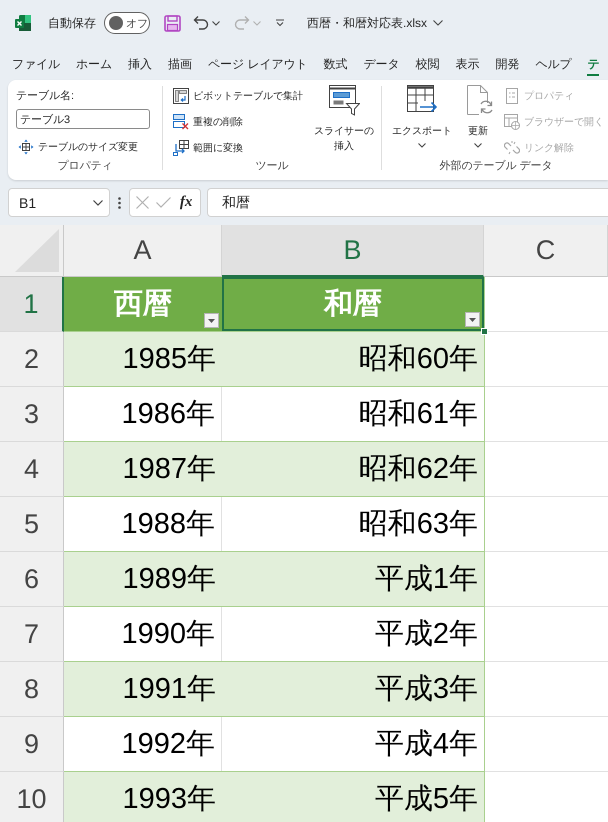 This screenshot has width=608, height=822. I want to click on file-name: 西暦・和暦対応表.xlsx, so click(367, 23).